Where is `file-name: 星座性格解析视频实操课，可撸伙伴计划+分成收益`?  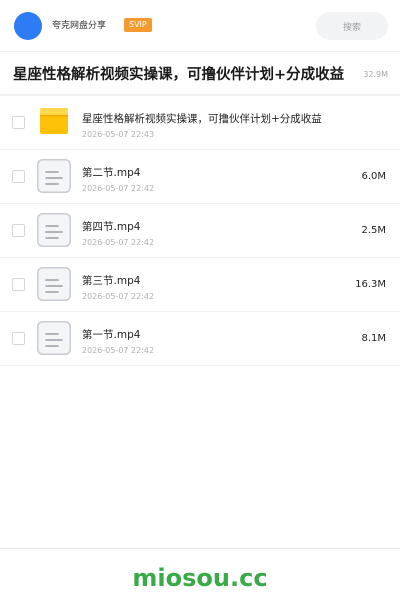
file-name: 星座性格解析视频实操课，可撸伙伴计划+分成收益 is located at coordinates (202, 119).